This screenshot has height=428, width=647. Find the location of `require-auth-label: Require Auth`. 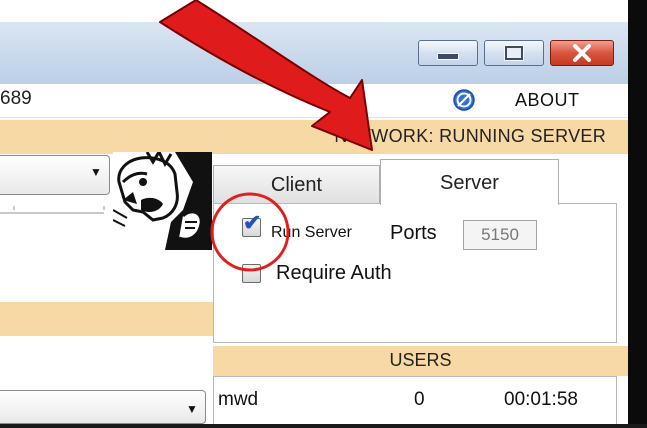

require-auth-label: Require Auth is located at coordinates (334, 273).